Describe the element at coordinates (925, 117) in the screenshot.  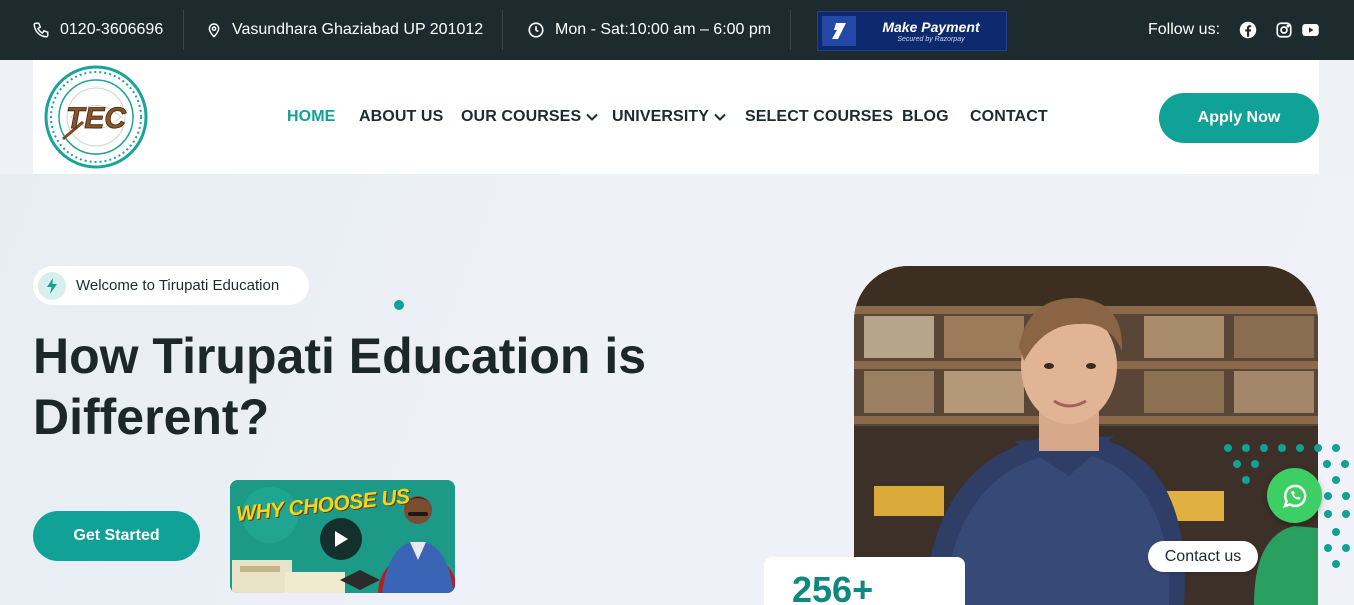
I see `nav-blog: BLOG` at that location.